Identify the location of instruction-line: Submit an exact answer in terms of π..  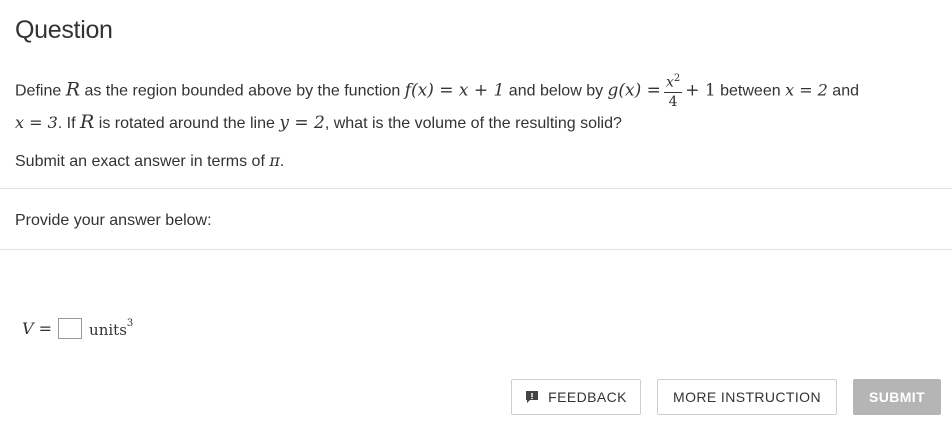
(149, 161).